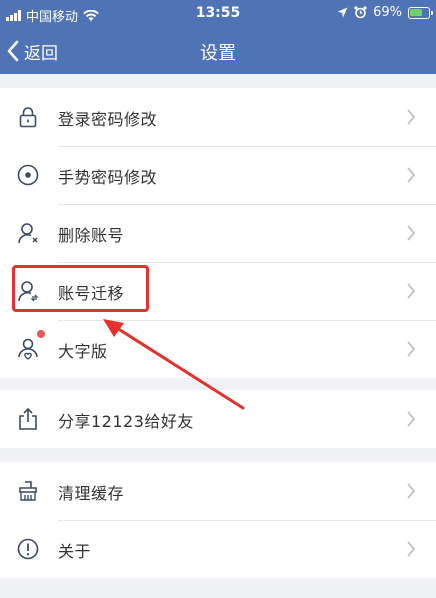  Describe the element at coordinates (91, 293) in the screenshot. I see `row-label: 账号迁移` at that location.